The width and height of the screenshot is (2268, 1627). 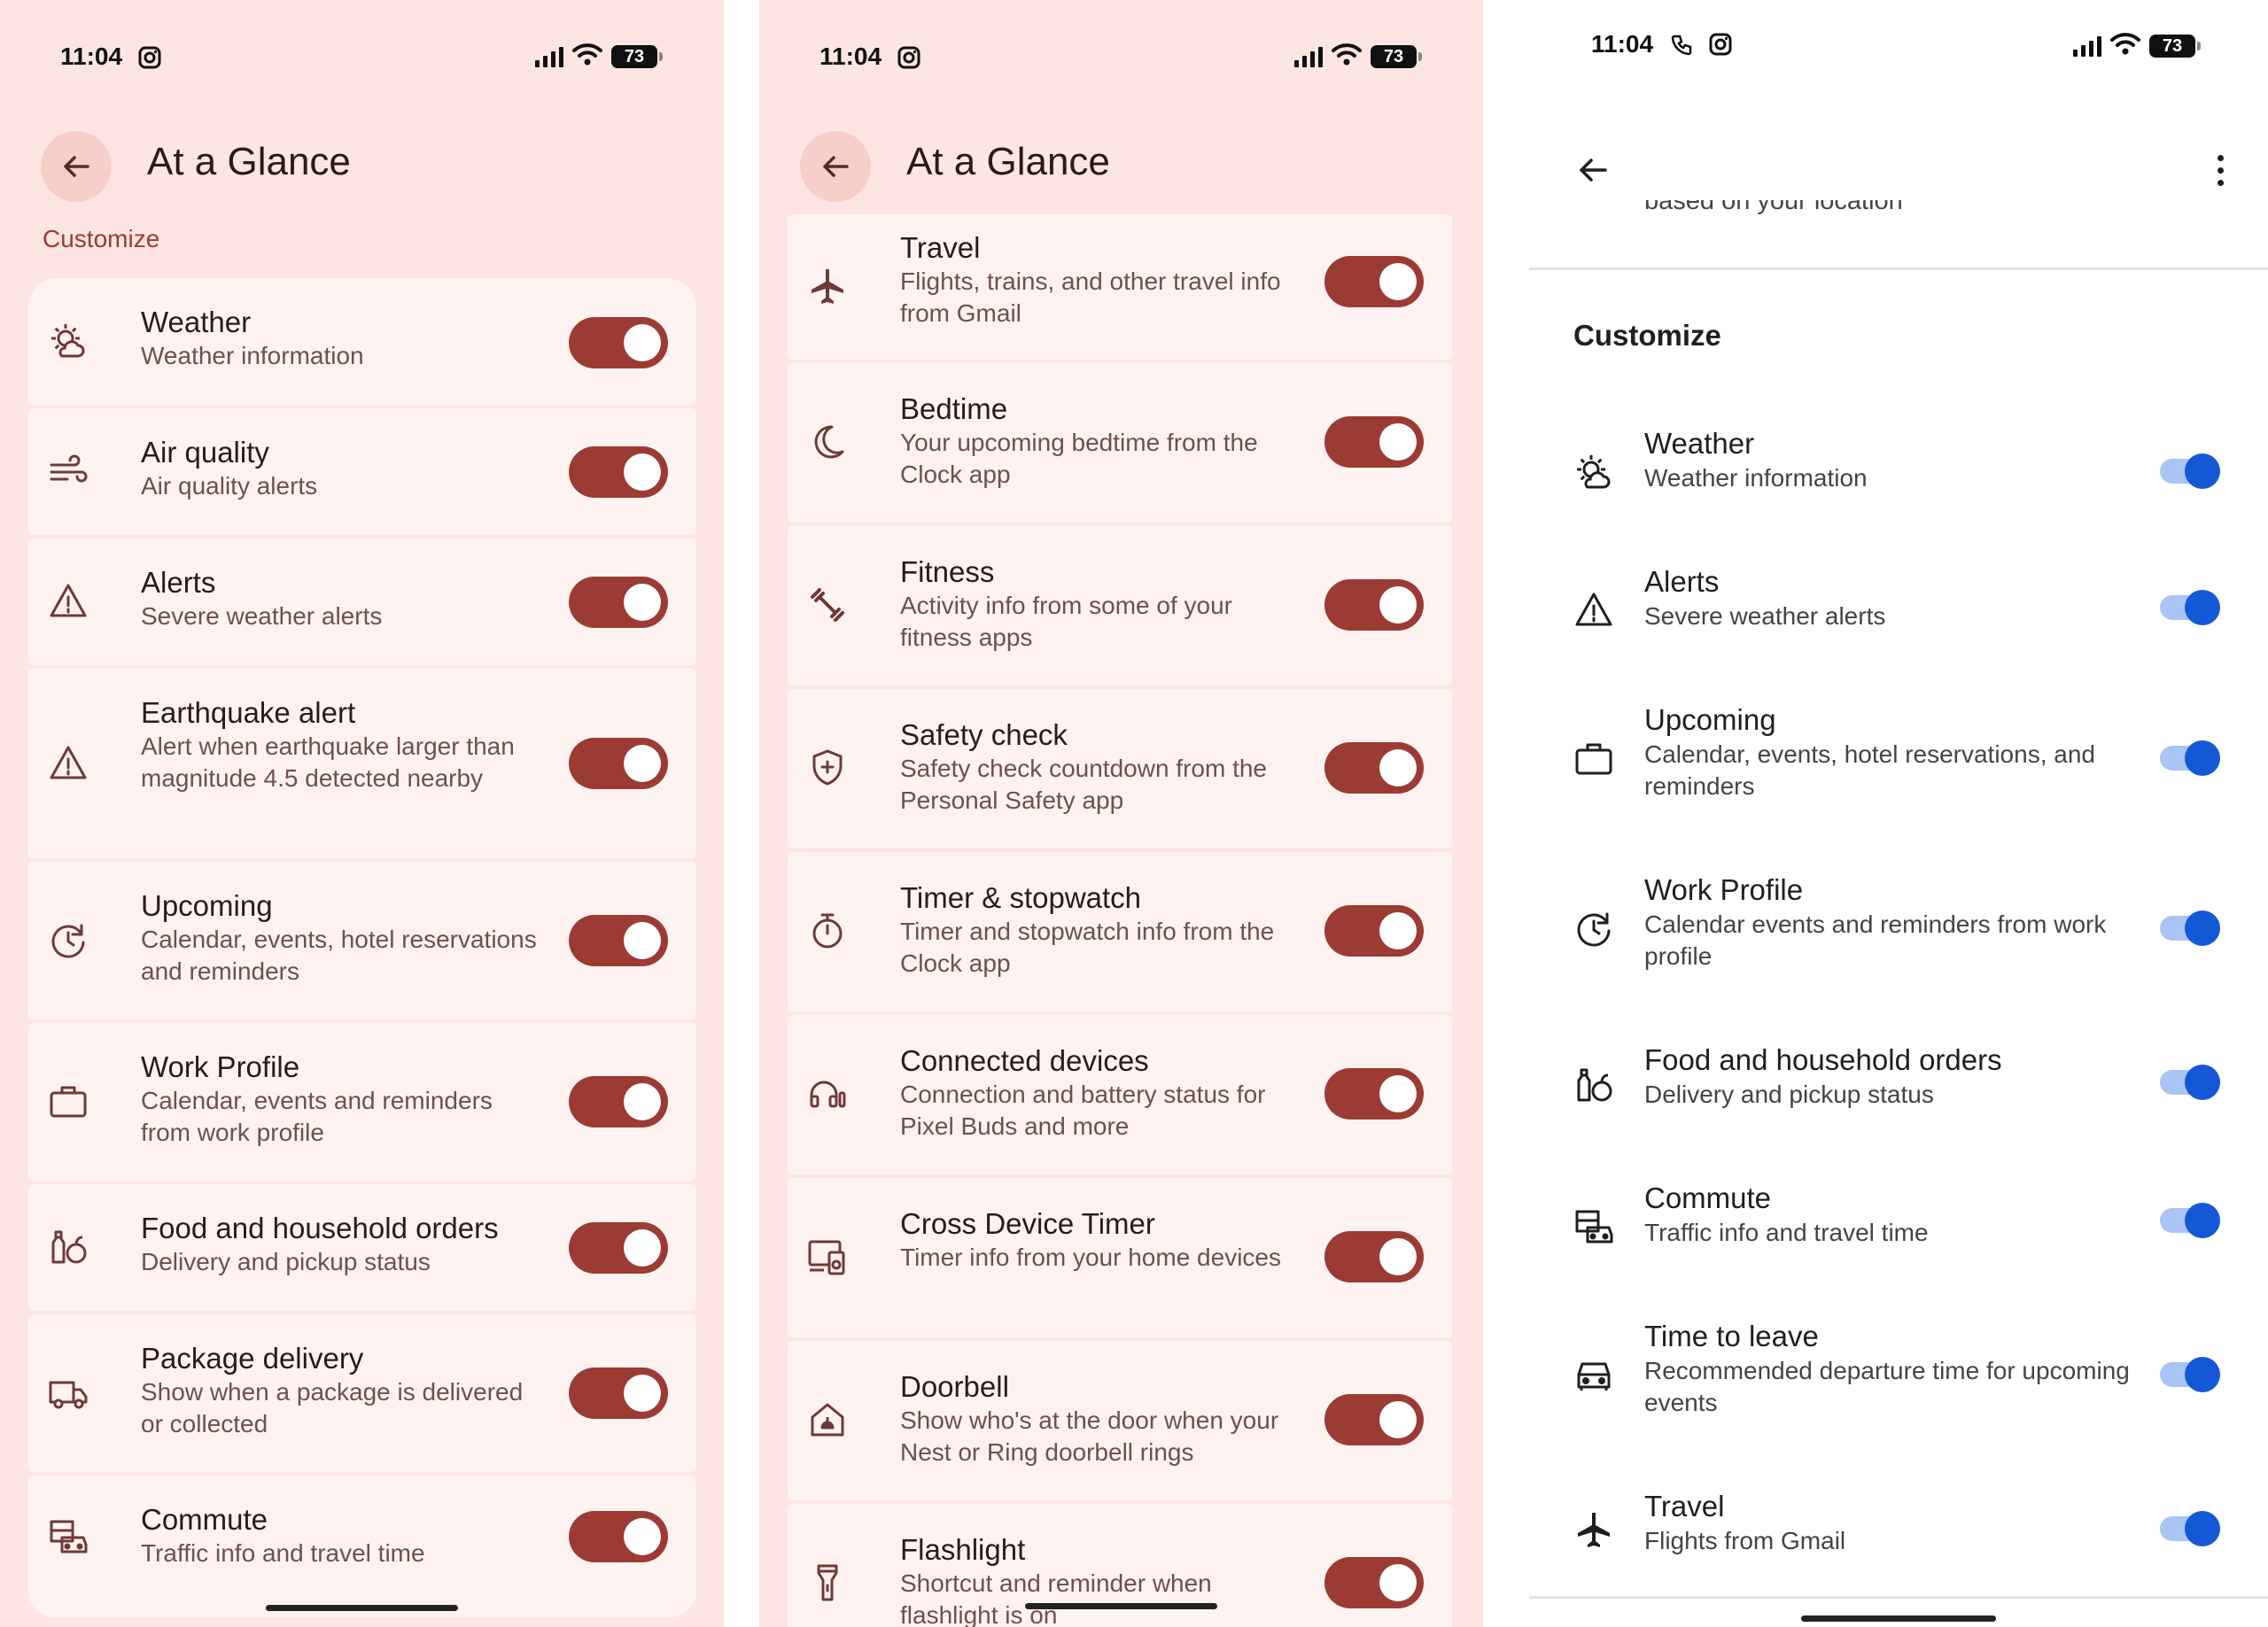 I want to click on earthquake-alert-toggle, so click(x=618, y=763).